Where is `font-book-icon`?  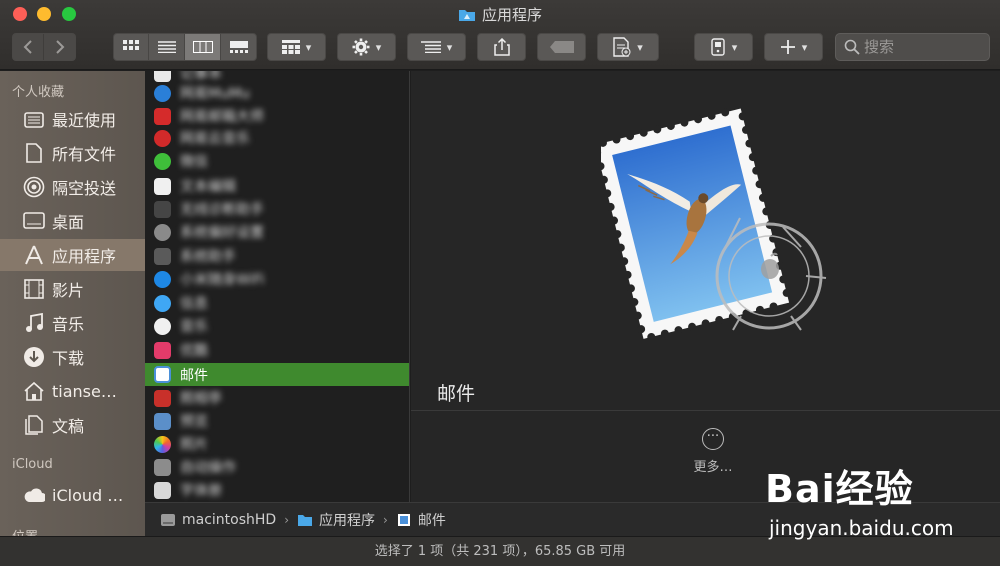 font-book-icon is located at coordinates (162, 490).